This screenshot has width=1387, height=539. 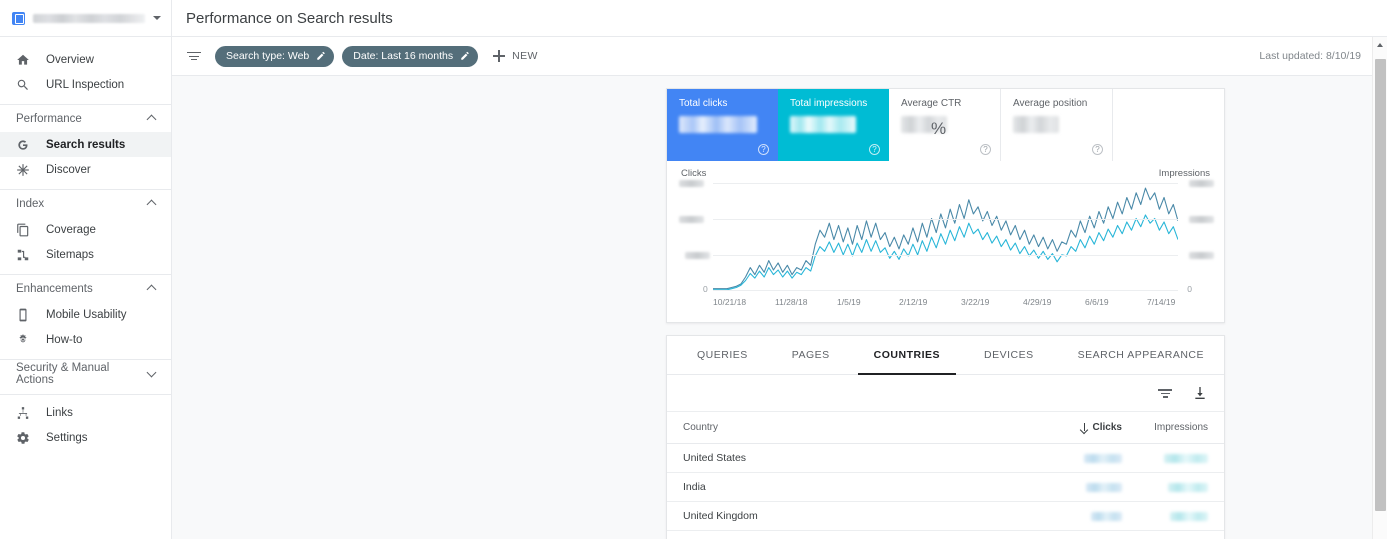 What do you see at coordinates (720, 516) in the screenshot?
I see `cell-country: United Kingdom` at bounding box center [720, 516].